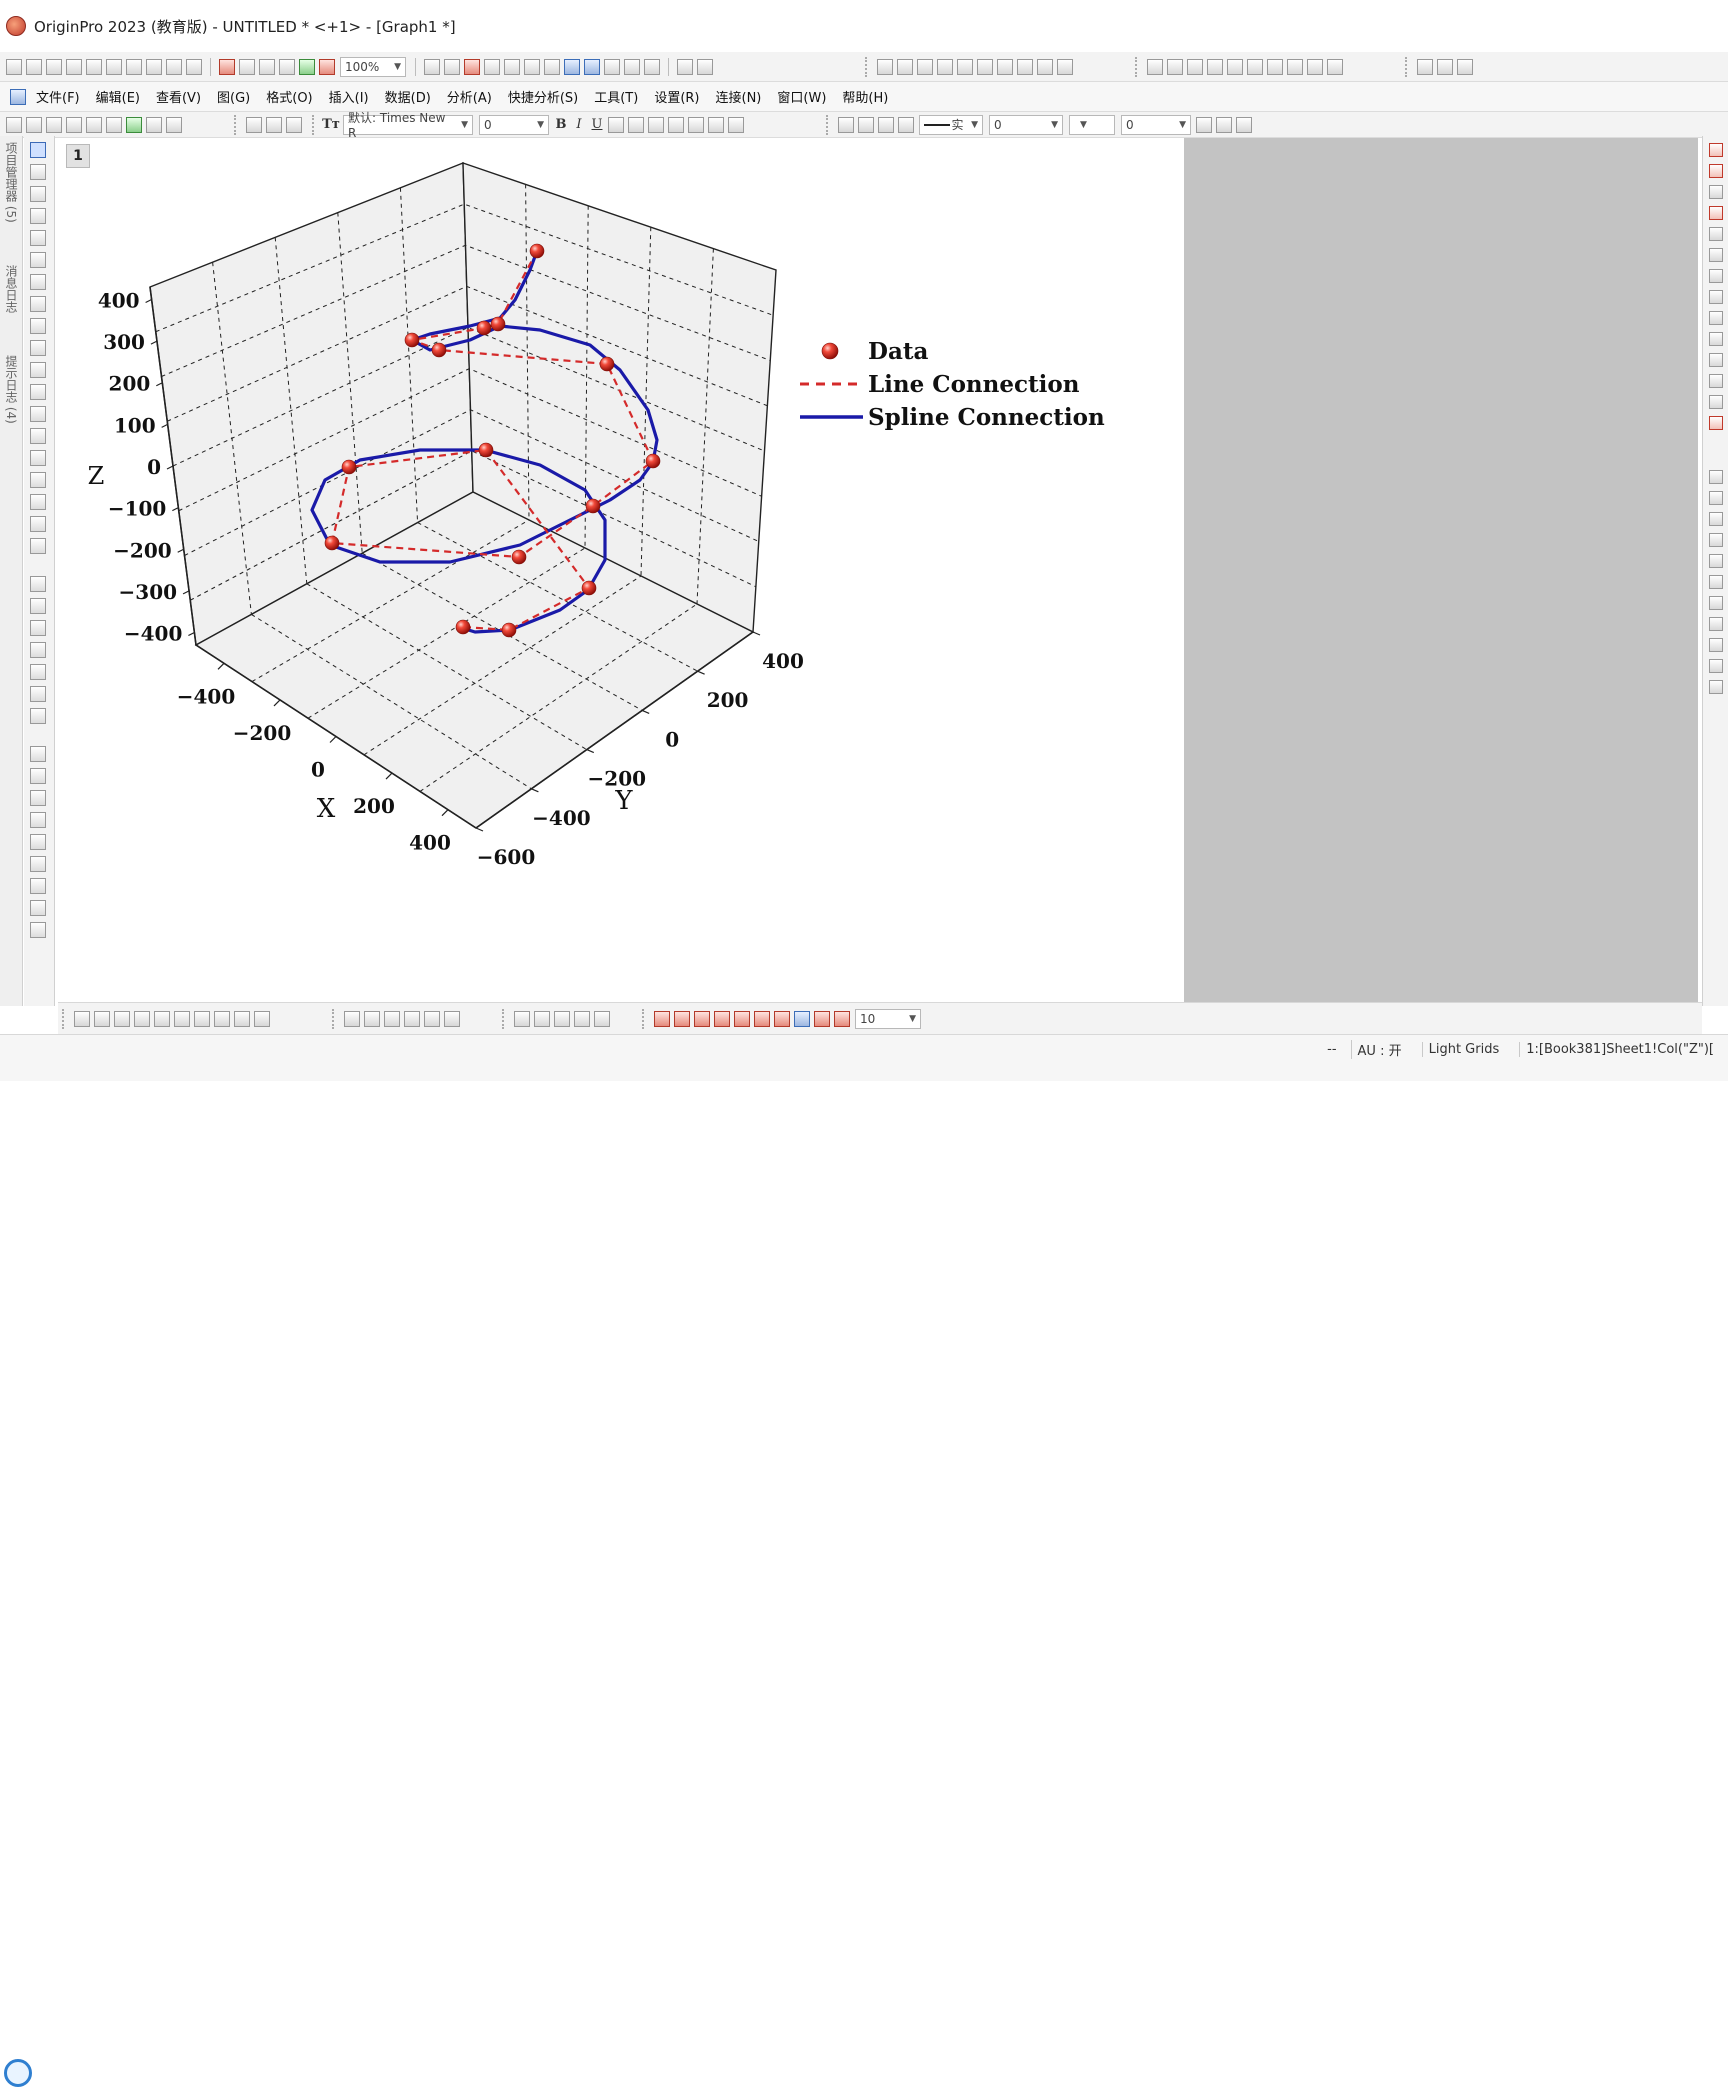 This screenshot has width=1728, height=2087. I want to click on column-plot-icon, so click(142, 1019).